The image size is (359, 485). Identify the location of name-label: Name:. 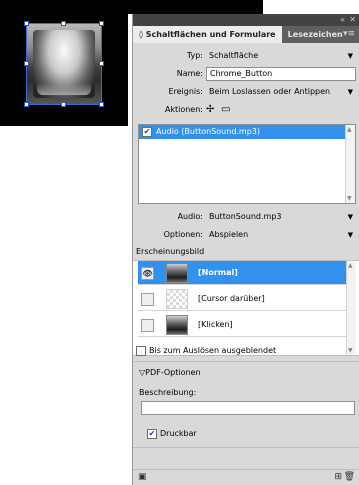
(189, 73).